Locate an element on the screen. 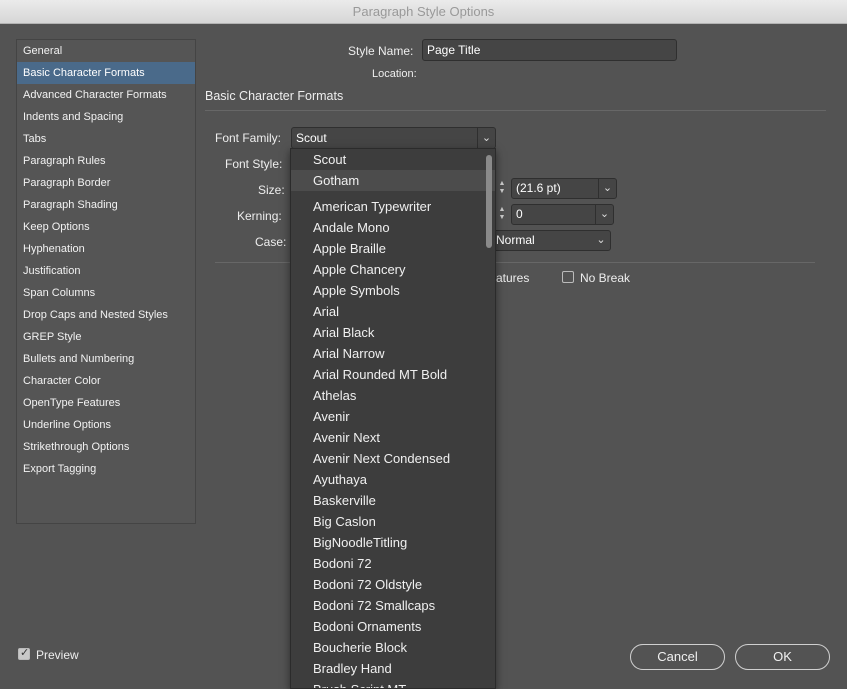 Image resolution: width=847 pixels, height=689 pixels. case-label: Case: is located at coordinates (271, 242).